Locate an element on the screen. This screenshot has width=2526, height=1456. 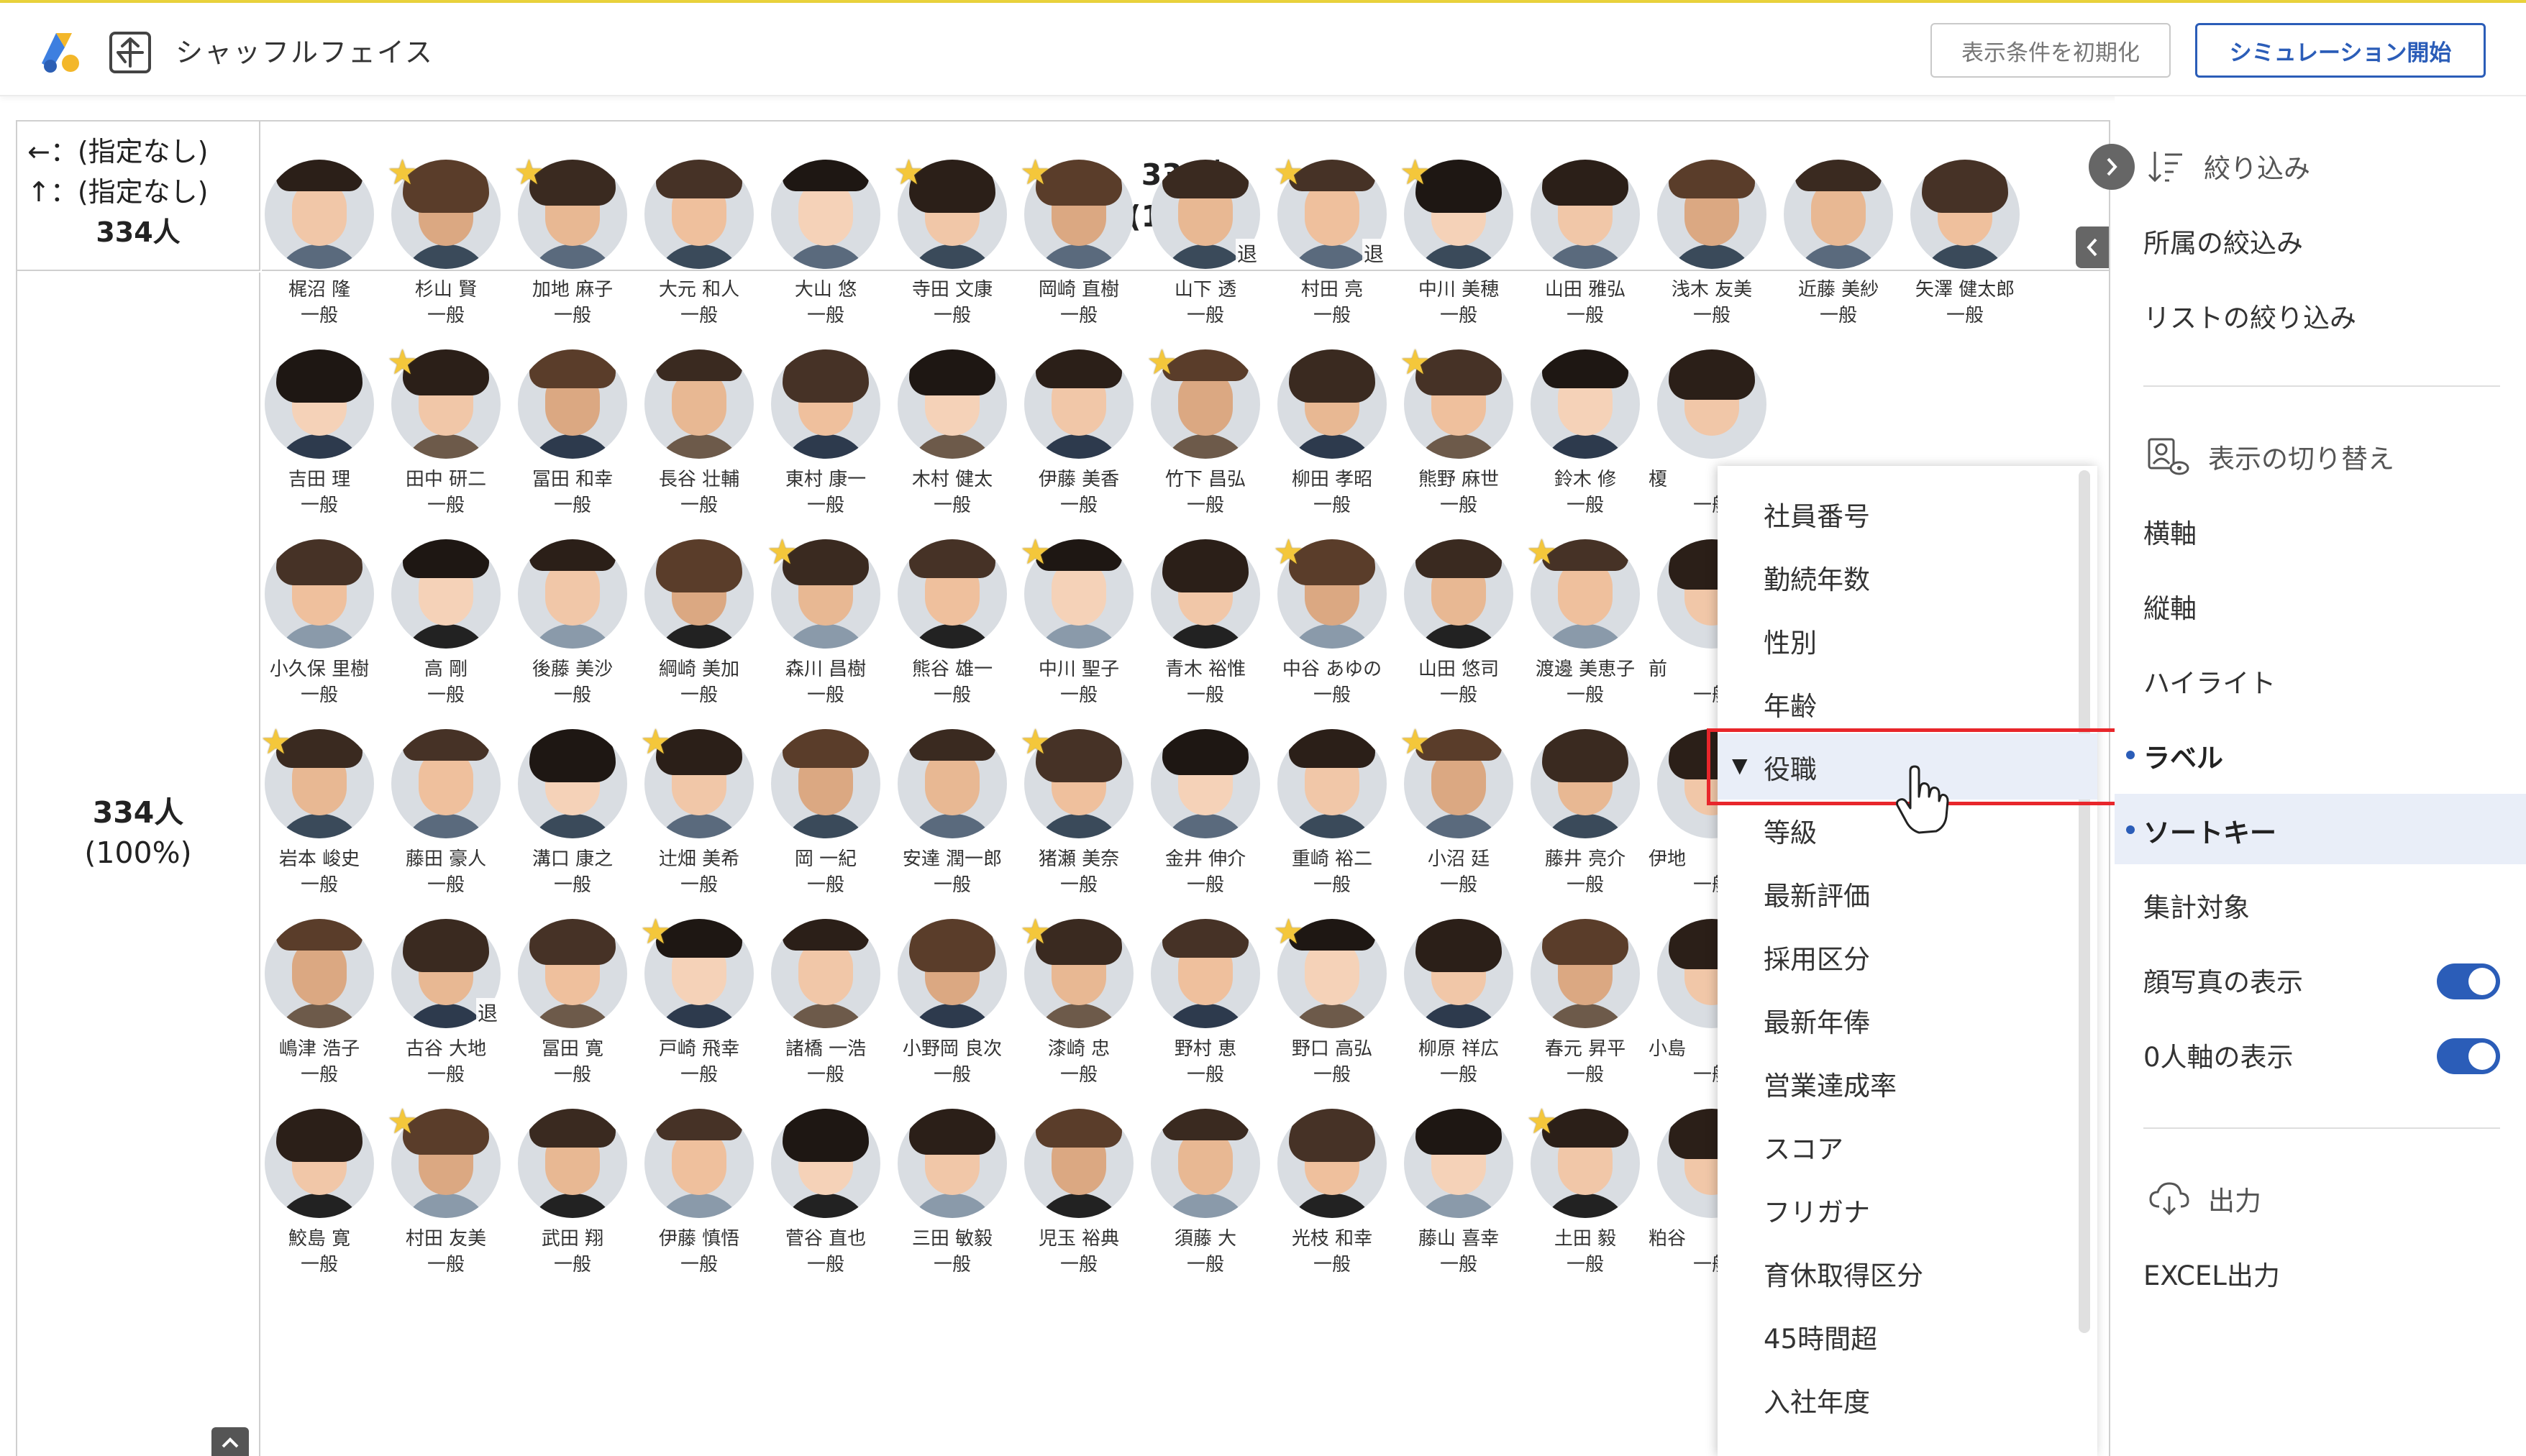
person-card: 伊藤 慎悟 一般 is located at coordinates (699, 1204).